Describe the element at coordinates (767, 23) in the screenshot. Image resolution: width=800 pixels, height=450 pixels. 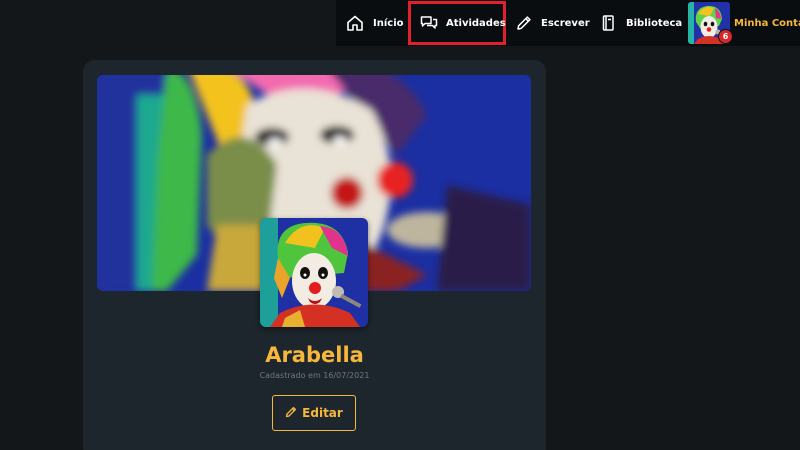
I see `nav-minha-conta-label: Minha Conta` at that location.